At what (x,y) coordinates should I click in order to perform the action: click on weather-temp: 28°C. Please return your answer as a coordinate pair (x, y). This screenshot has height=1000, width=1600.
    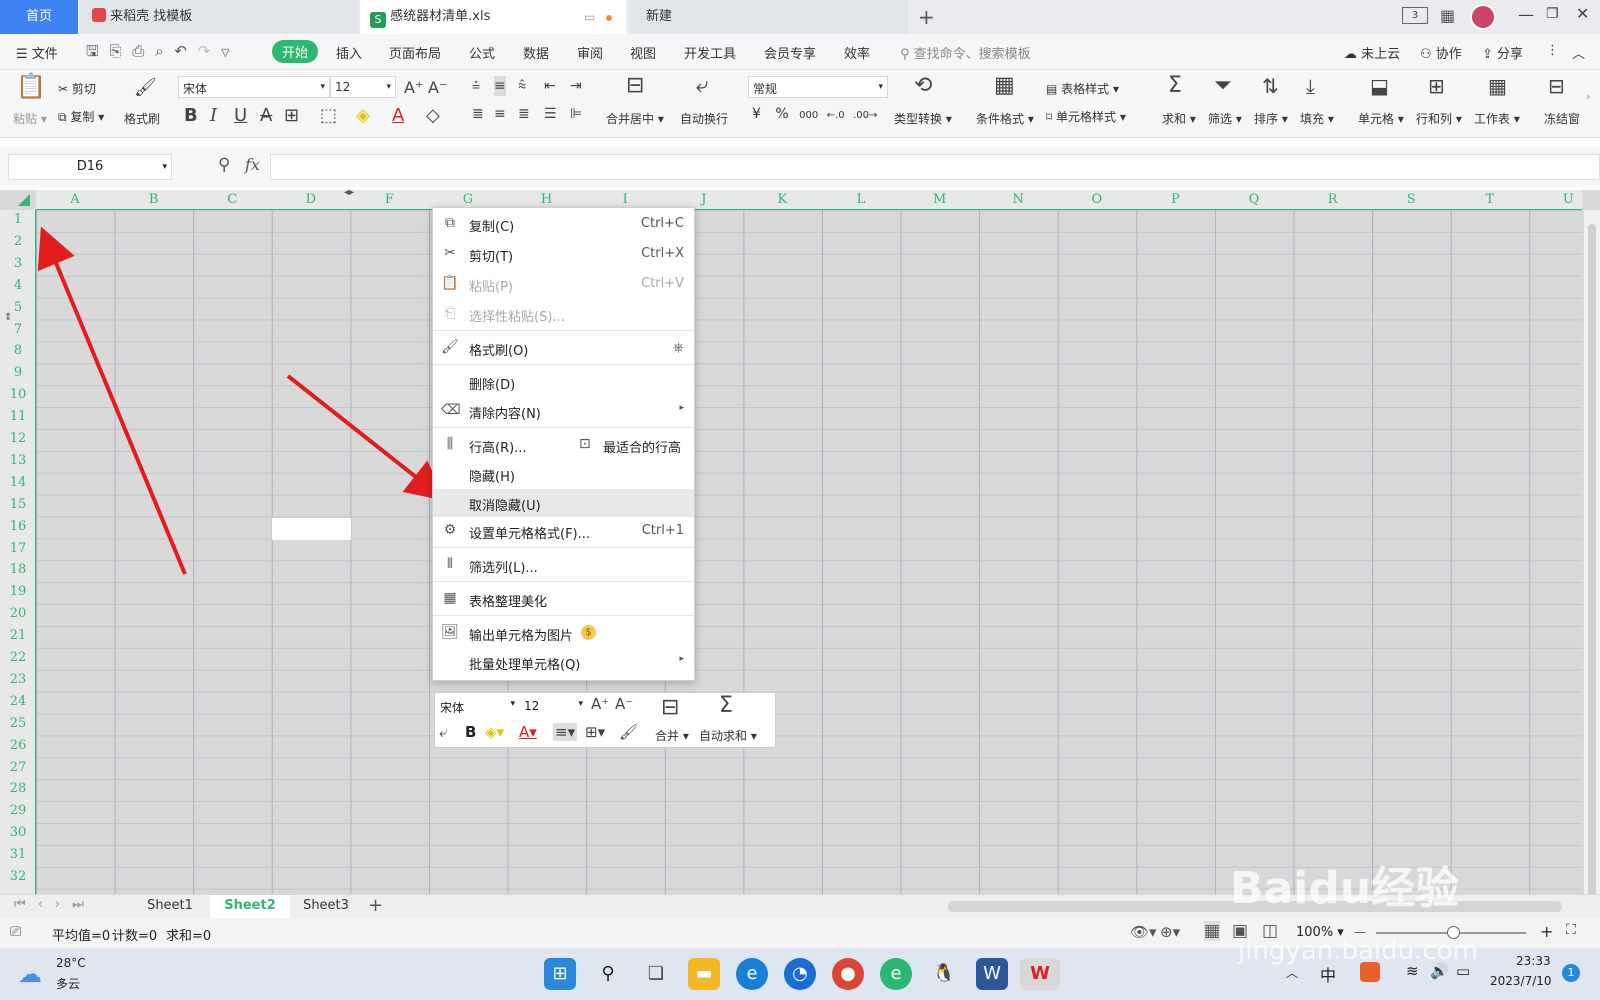
    Looking at the image, I should click on (71, 963).